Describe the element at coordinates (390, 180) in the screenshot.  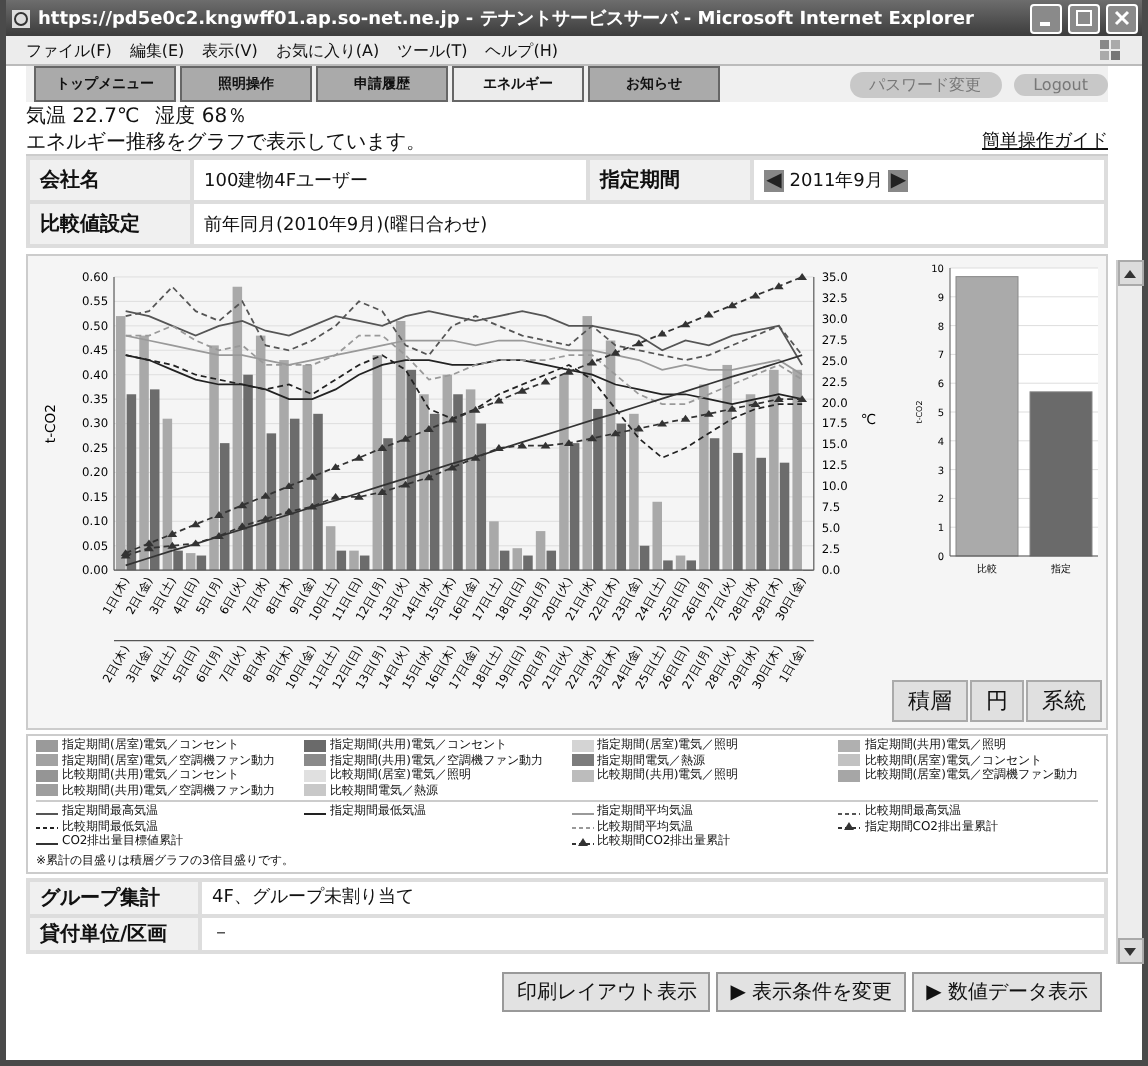
I see `value-cell: 100建物4Fユーザー` at that location.